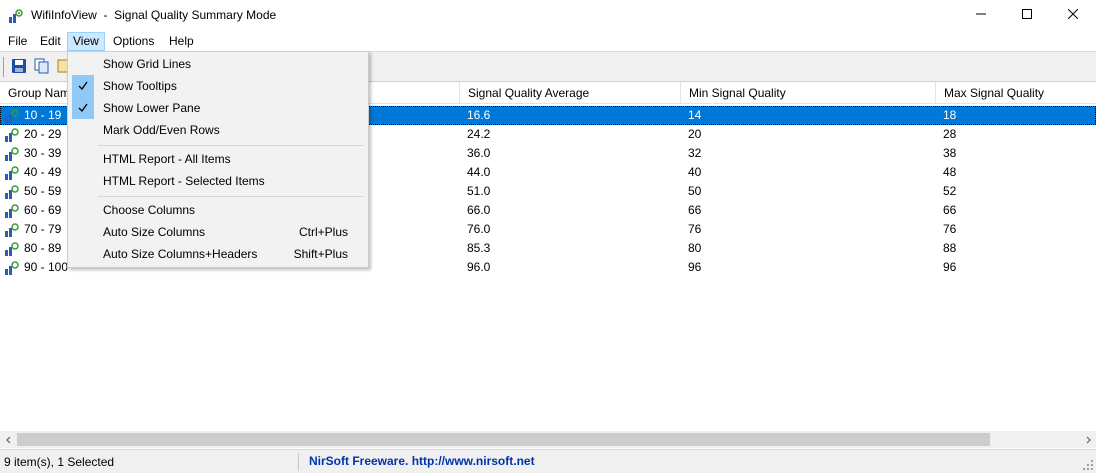 The height and width of the screenshot is (473, 1096). What do you see at coordinates (320, 254) in the screenshot?
I see `menu-item-shortcut: Shift+Plus` at bounding box center [320, 254].